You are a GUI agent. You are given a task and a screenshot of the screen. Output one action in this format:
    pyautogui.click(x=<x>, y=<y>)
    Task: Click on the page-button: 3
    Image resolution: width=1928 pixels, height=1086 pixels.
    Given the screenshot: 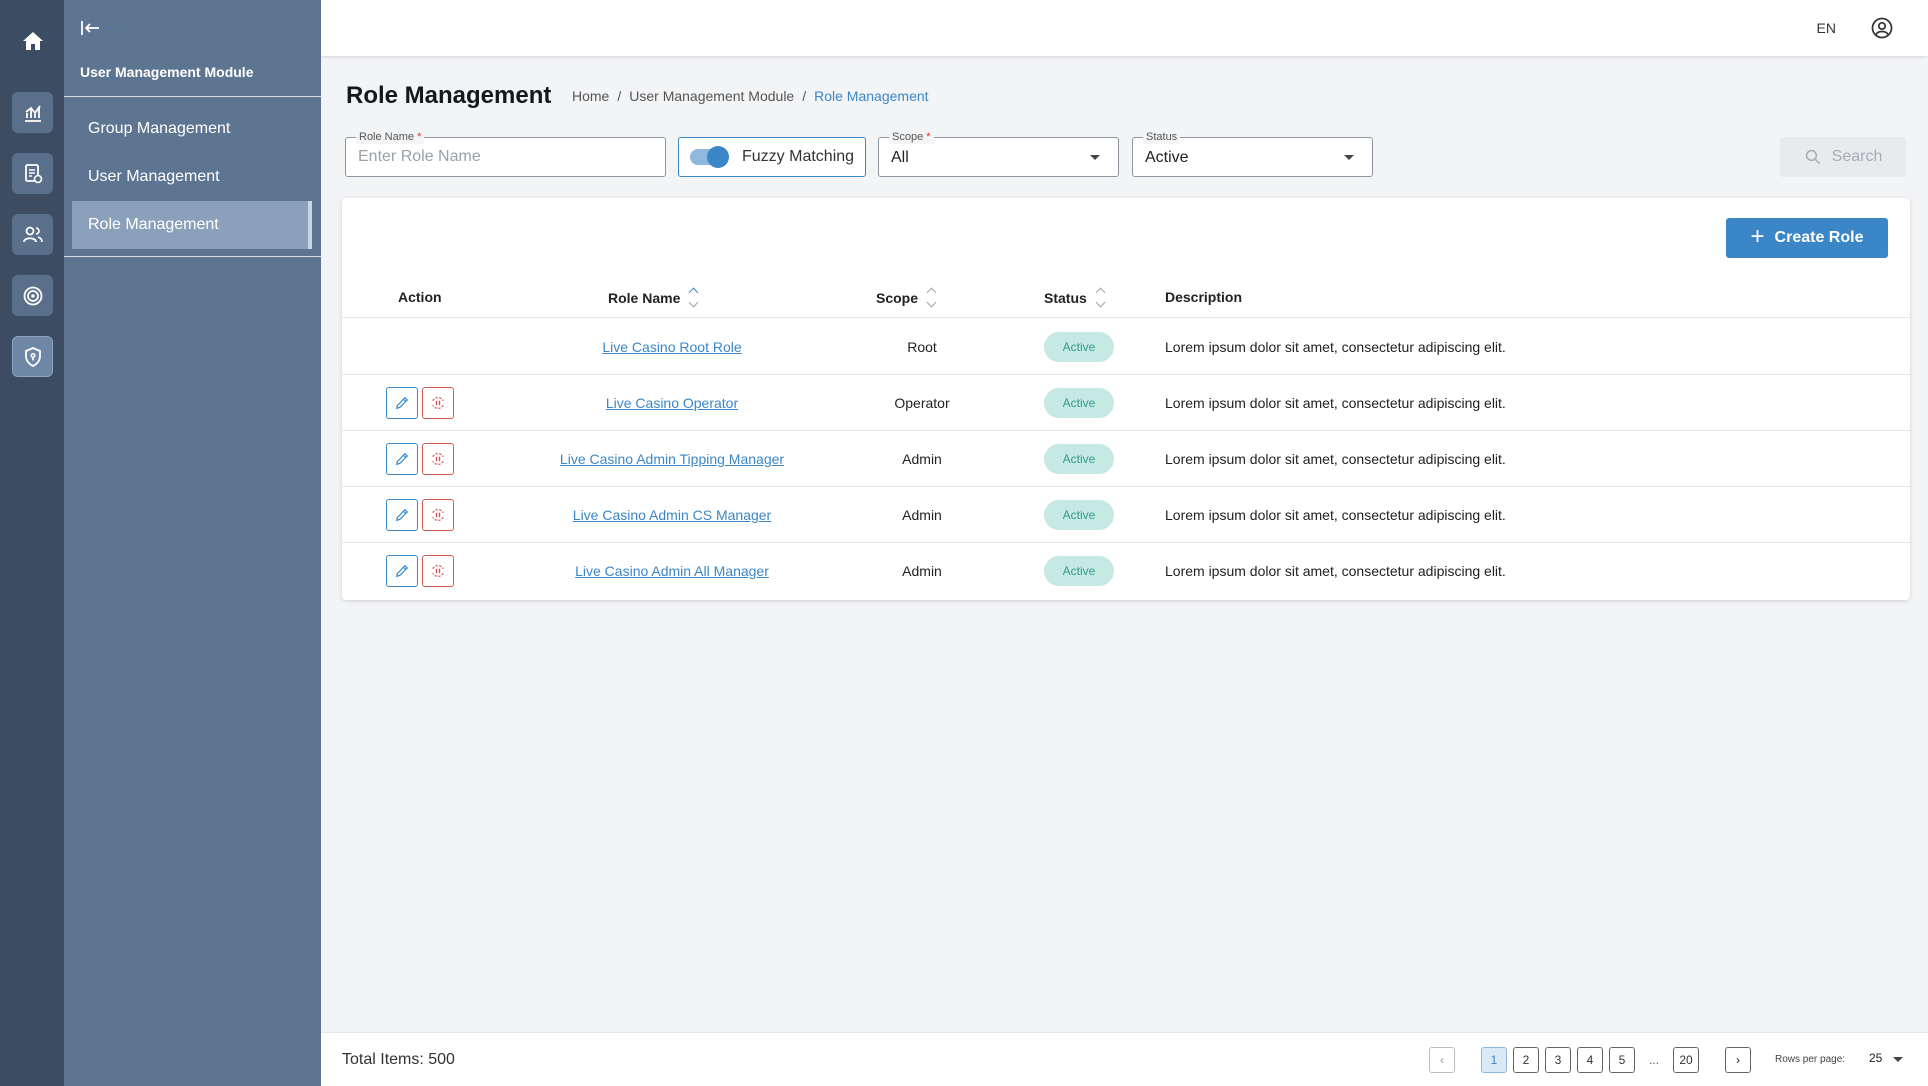 What is the action you would take?
    pyautogui.click(x=1558, y=1060)
    